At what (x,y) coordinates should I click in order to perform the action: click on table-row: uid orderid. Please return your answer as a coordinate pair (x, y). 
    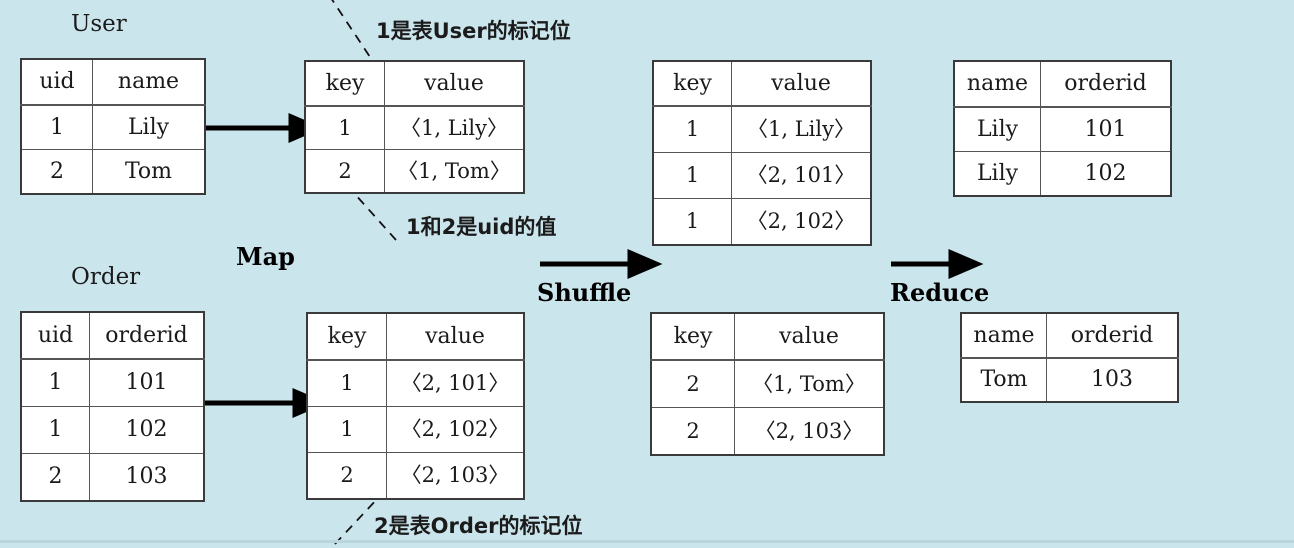
    Looking at the image, I should click on (112, 335).